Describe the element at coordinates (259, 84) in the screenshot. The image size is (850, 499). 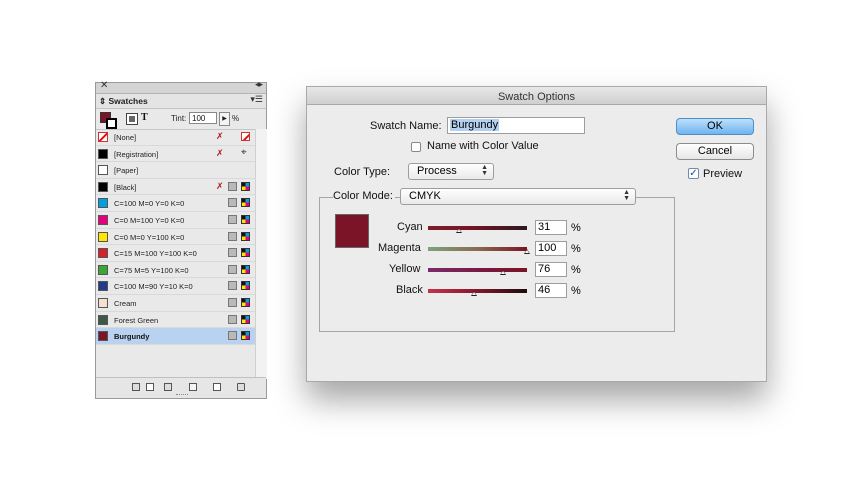
I see `collapse-icon: ◂▸` at that location.